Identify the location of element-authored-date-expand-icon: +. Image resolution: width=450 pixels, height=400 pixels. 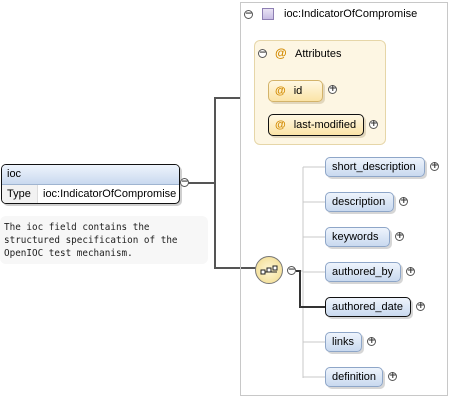
(420, 306).